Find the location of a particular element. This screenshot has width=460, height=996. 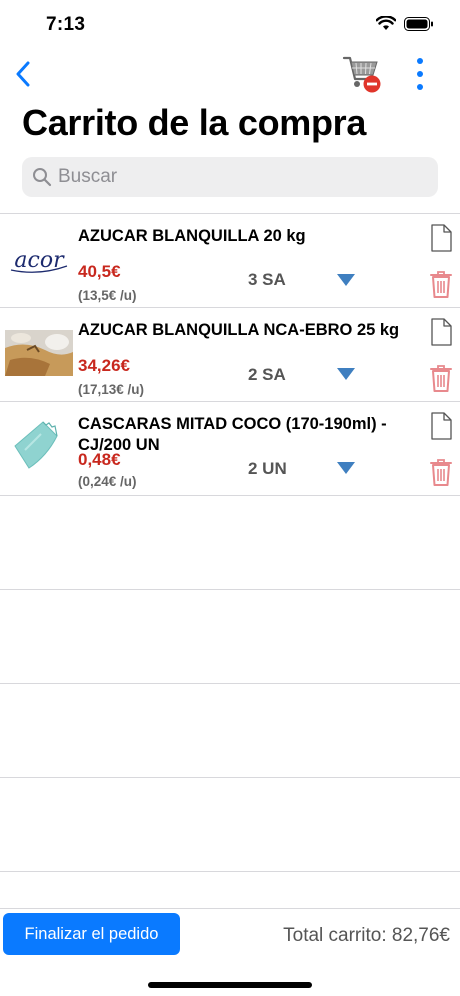

home-indicator is located at coordinates (230, 985).